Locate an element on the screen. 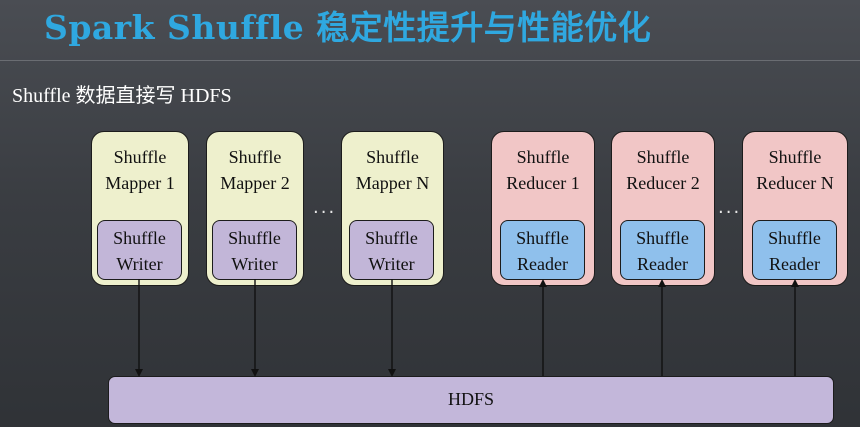  slide-bottom-edge is located at coordinates (430, 433).